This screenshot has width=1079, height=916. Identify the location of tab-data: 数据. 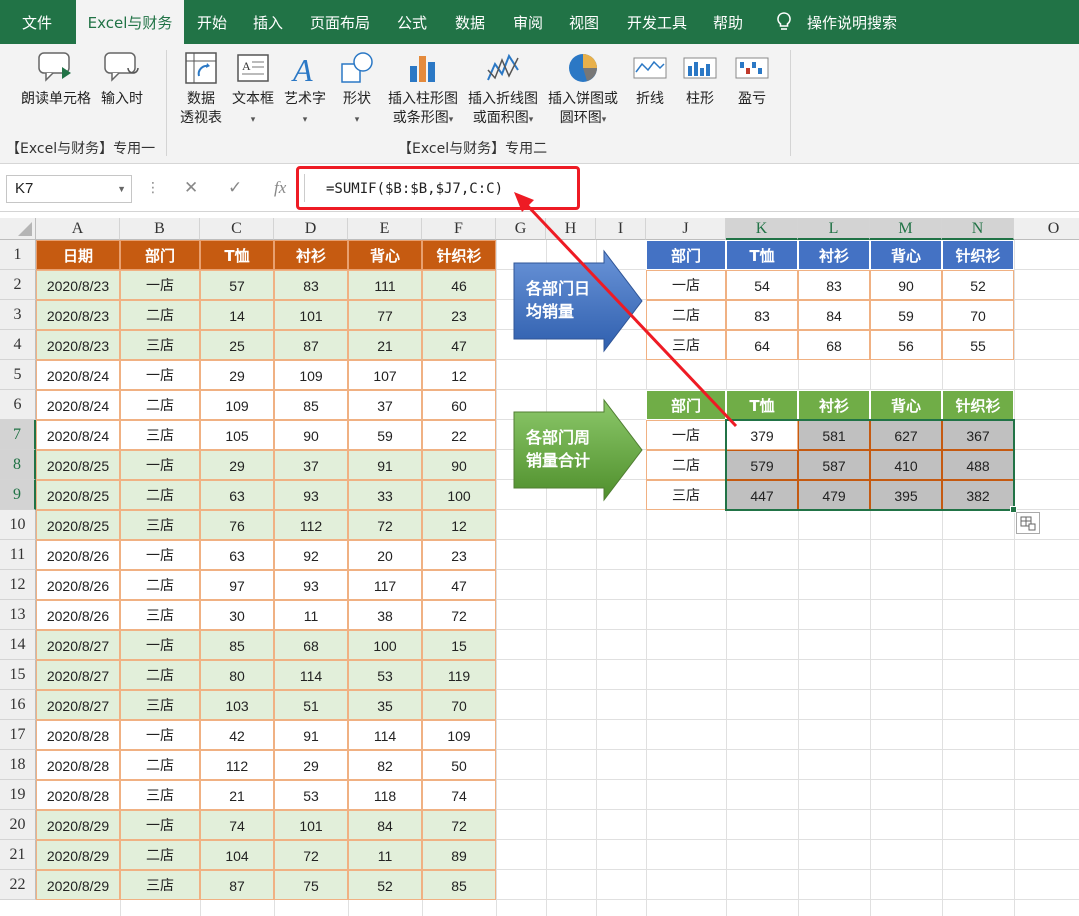
(470, 22).